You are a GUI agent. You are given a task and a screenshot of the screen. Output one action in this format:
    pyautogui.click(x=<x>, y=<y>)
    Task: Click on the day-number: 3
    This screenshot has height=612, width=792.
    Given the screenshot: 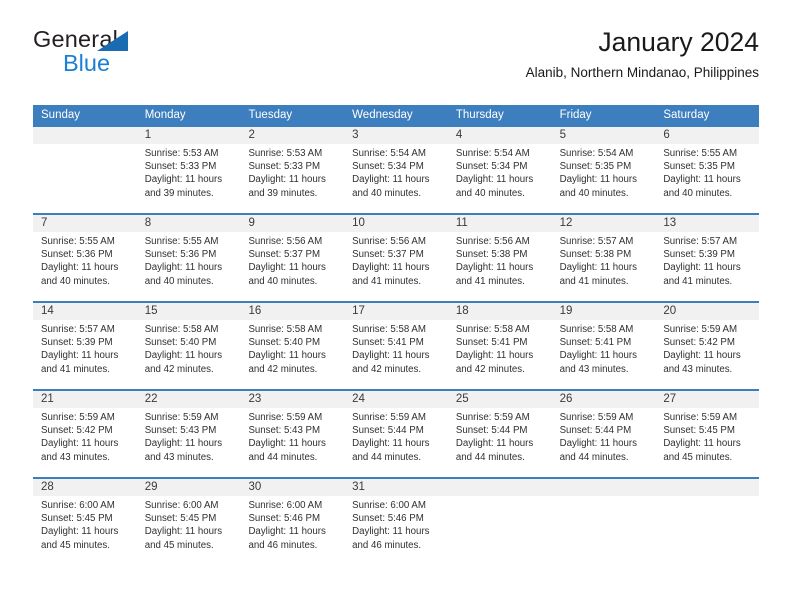 What is the action you would take?
    pyautogui.click(x=355, y=135)
    